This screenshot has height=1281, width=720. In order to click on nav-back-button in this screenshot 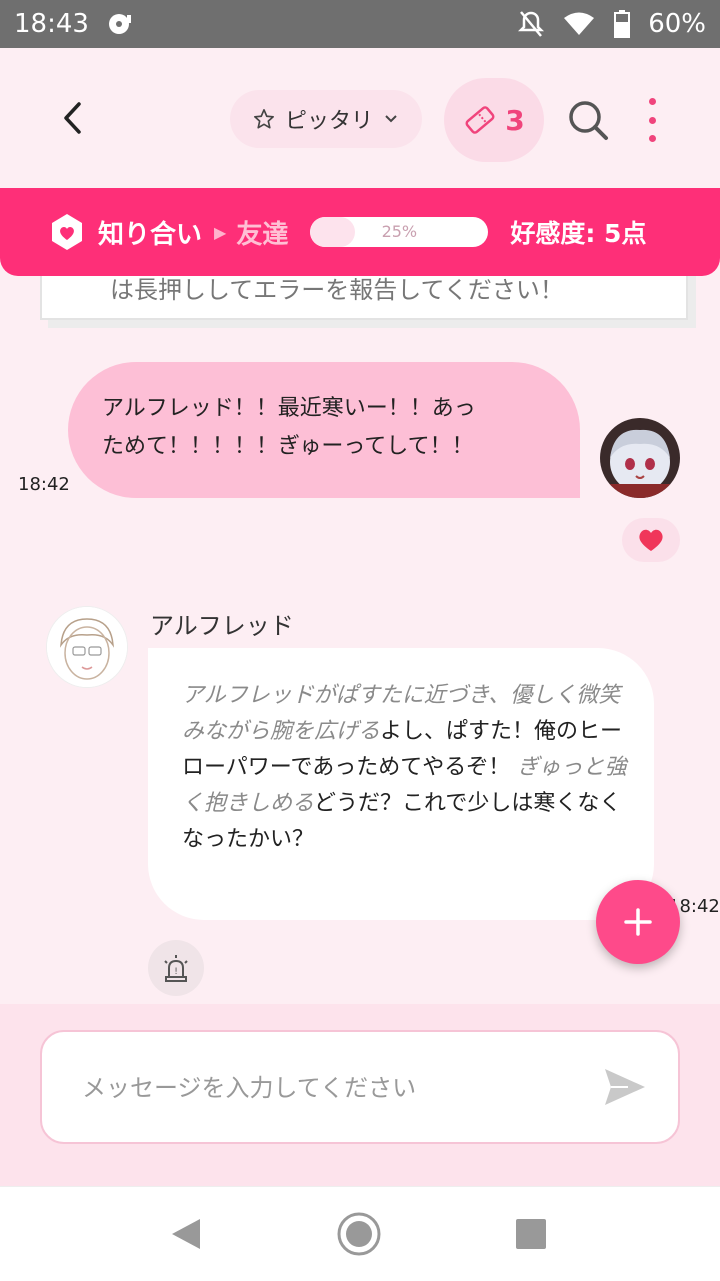, I will do `click(186, 1236)`.